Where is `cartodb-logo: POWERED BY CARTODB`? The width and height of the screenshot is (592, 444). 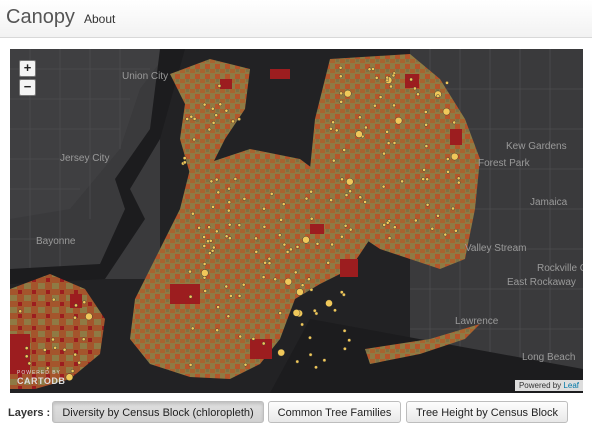 cartodb-logo: POWERED BY CARTODB is located at coordinates (41, 378).